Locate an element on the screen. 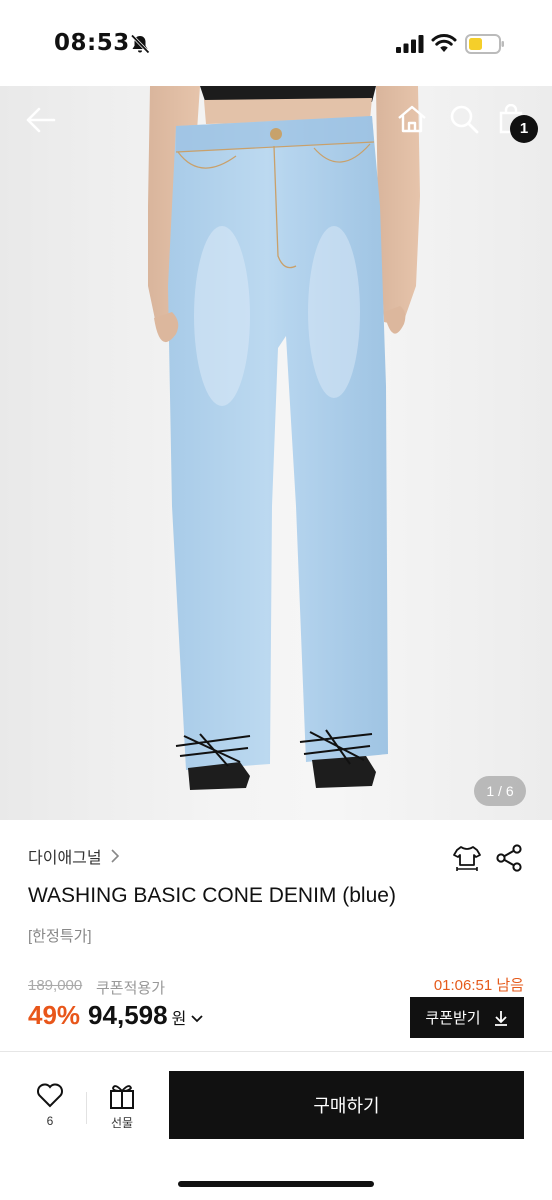 This screenshot has height=1200, width=552. chevron-down-icon is located at coordinates (197, 1019).